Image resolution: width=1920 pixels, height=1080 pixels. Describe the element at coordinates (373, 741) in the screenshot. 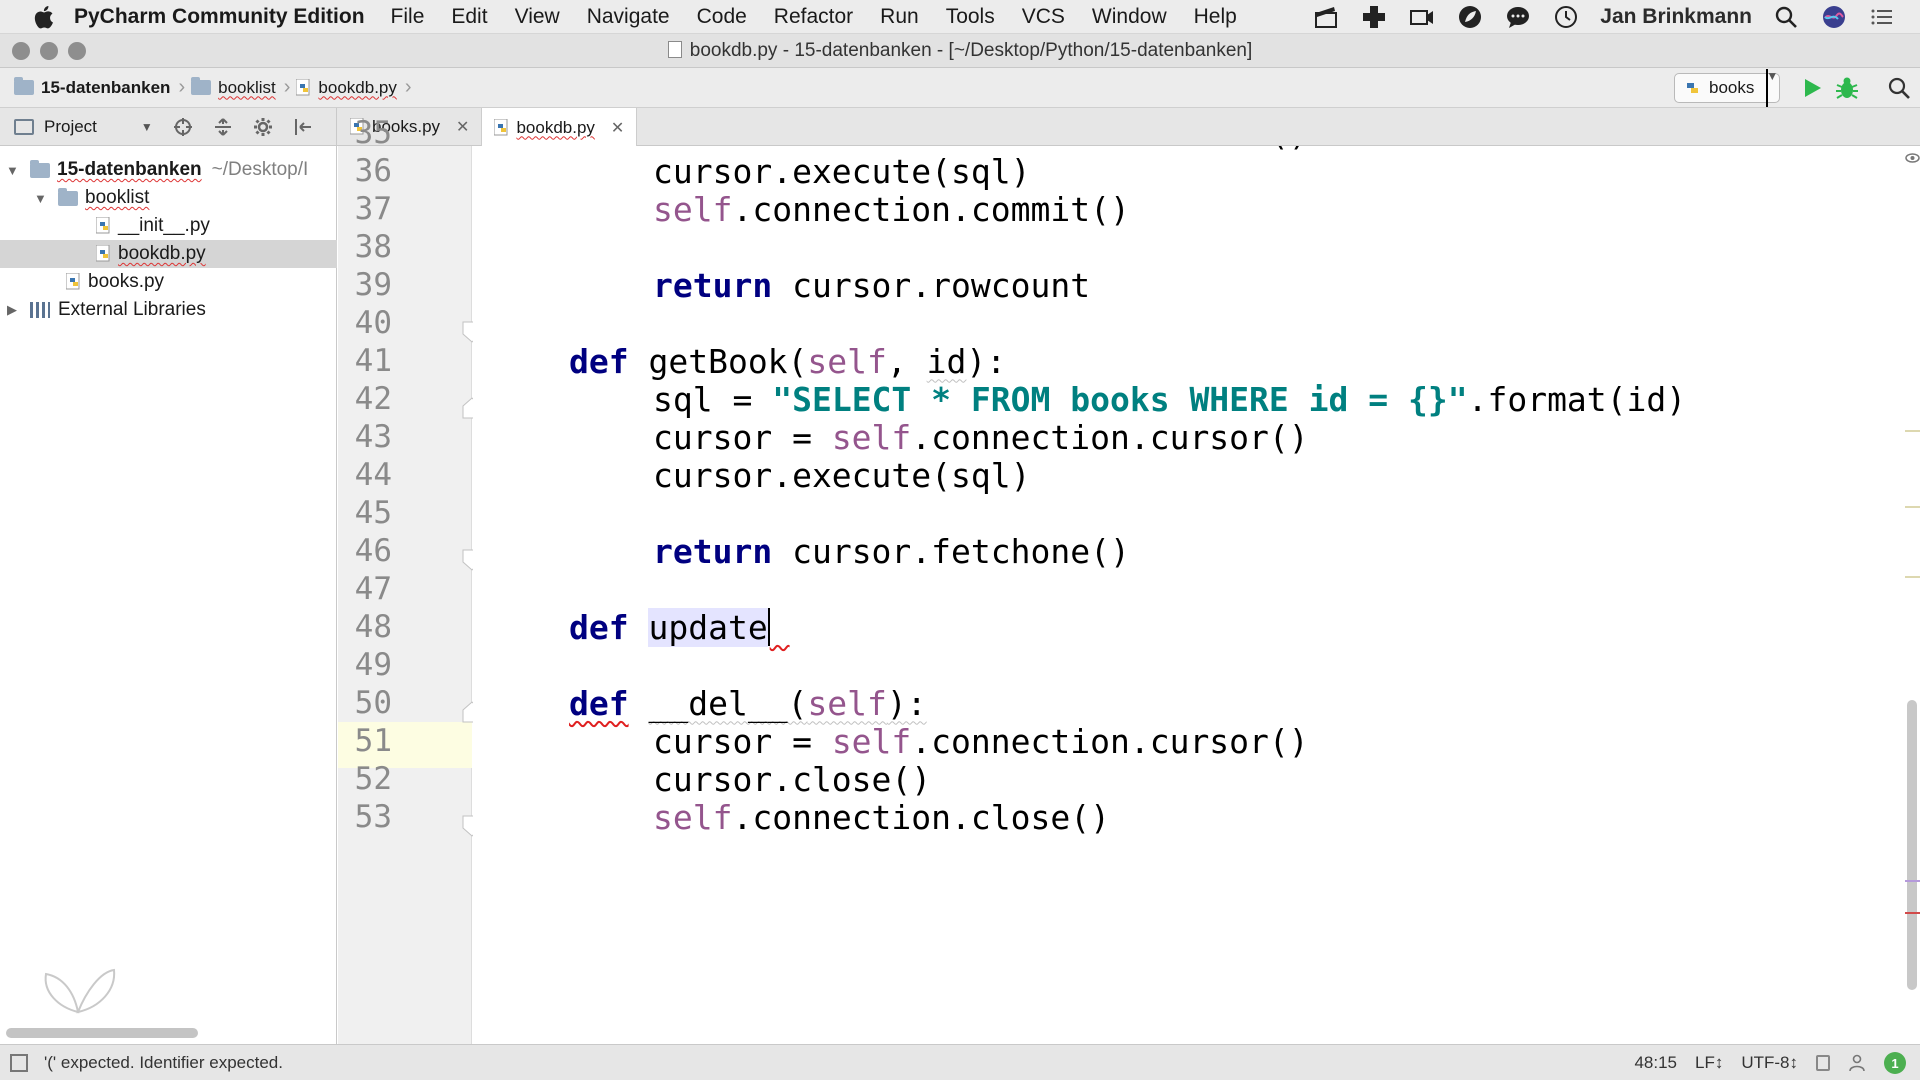

I see `line-number: 51` at that location.